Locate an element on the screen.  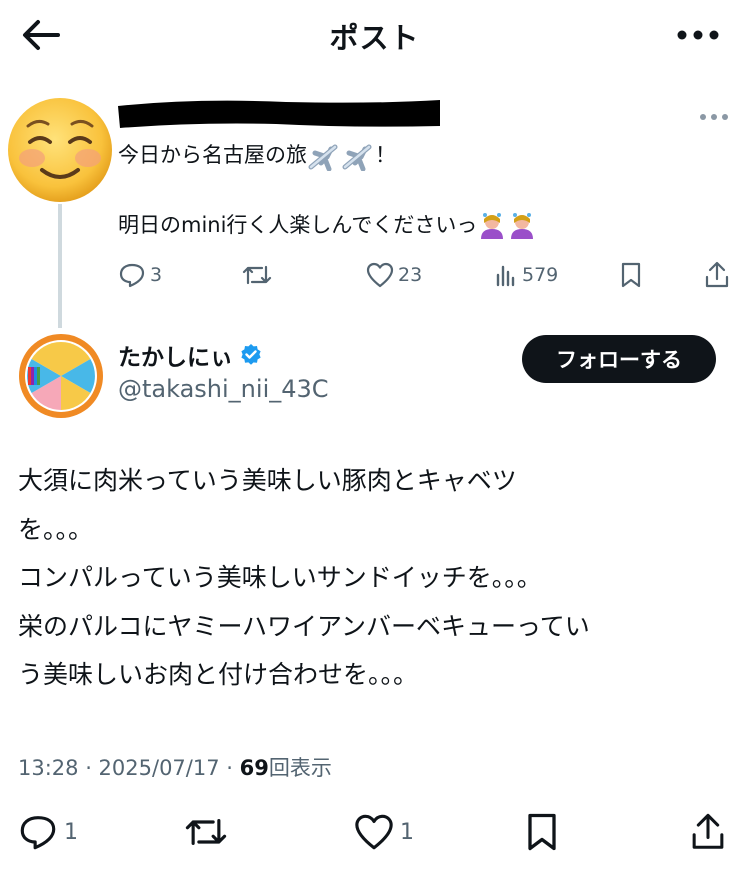
parent-bookmark-button is located at coordinates (631, 275).